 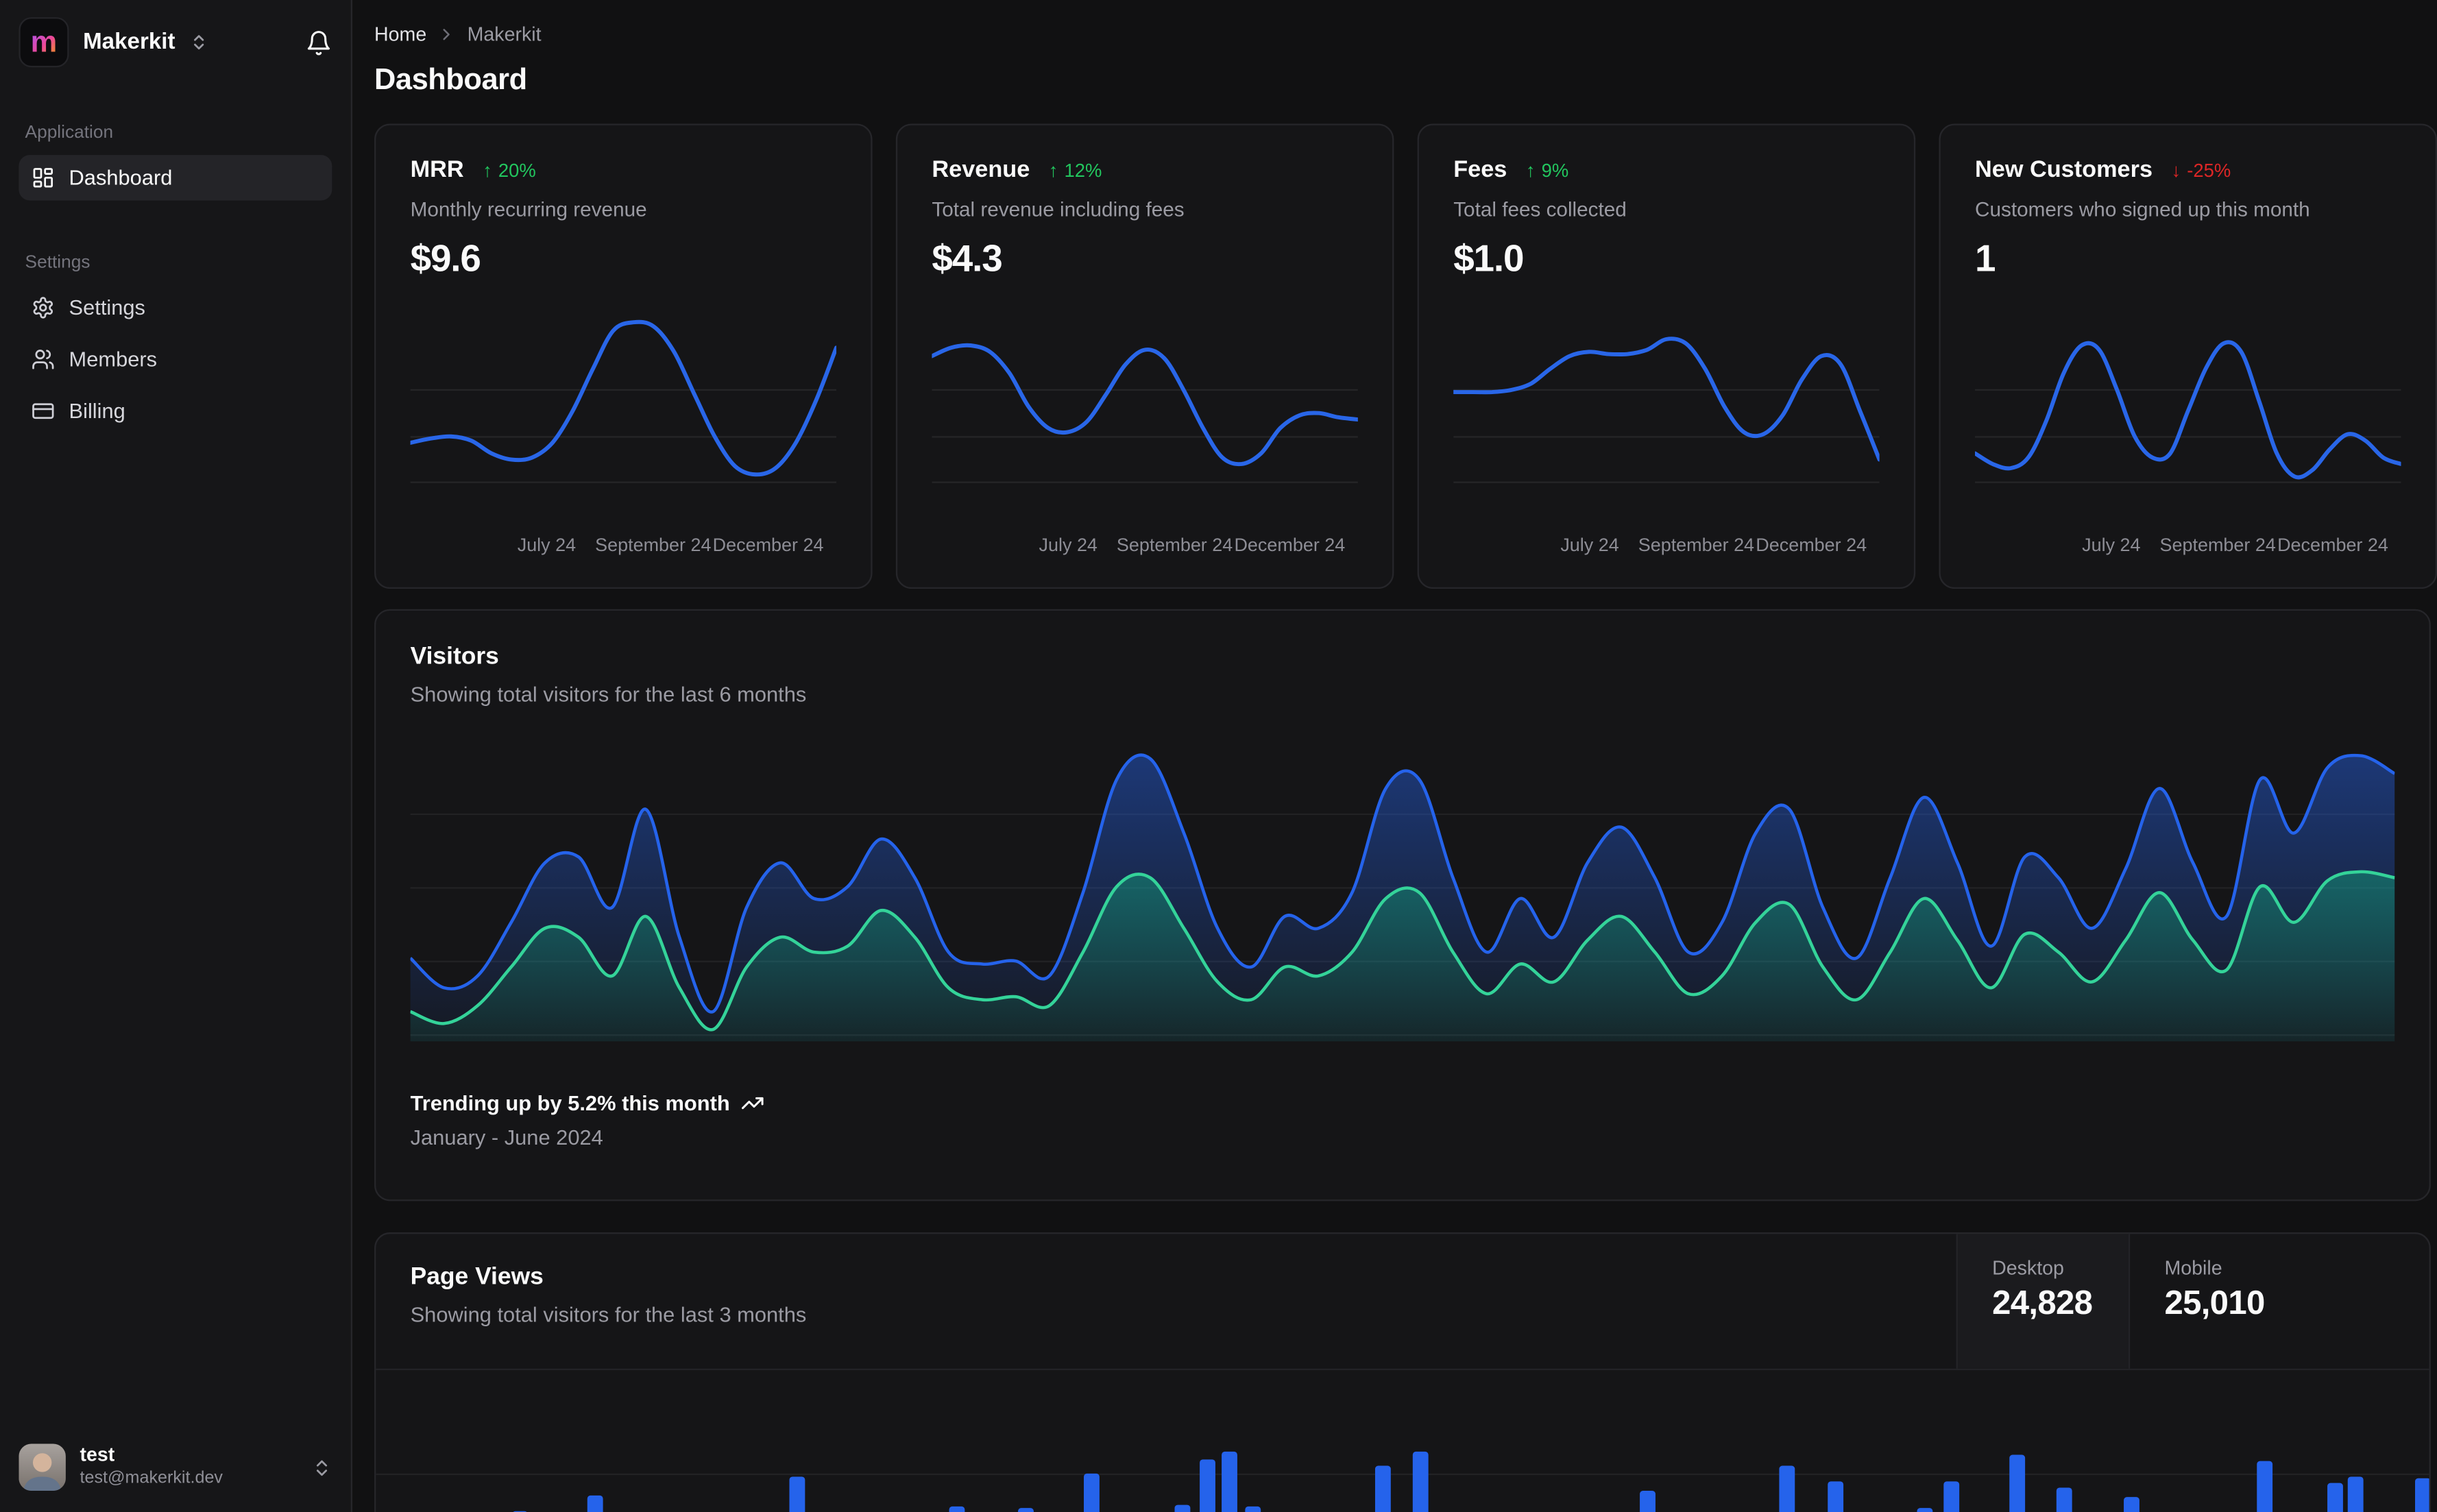 I want to click on nav-section-label: Application, so click(x=69, y=133).